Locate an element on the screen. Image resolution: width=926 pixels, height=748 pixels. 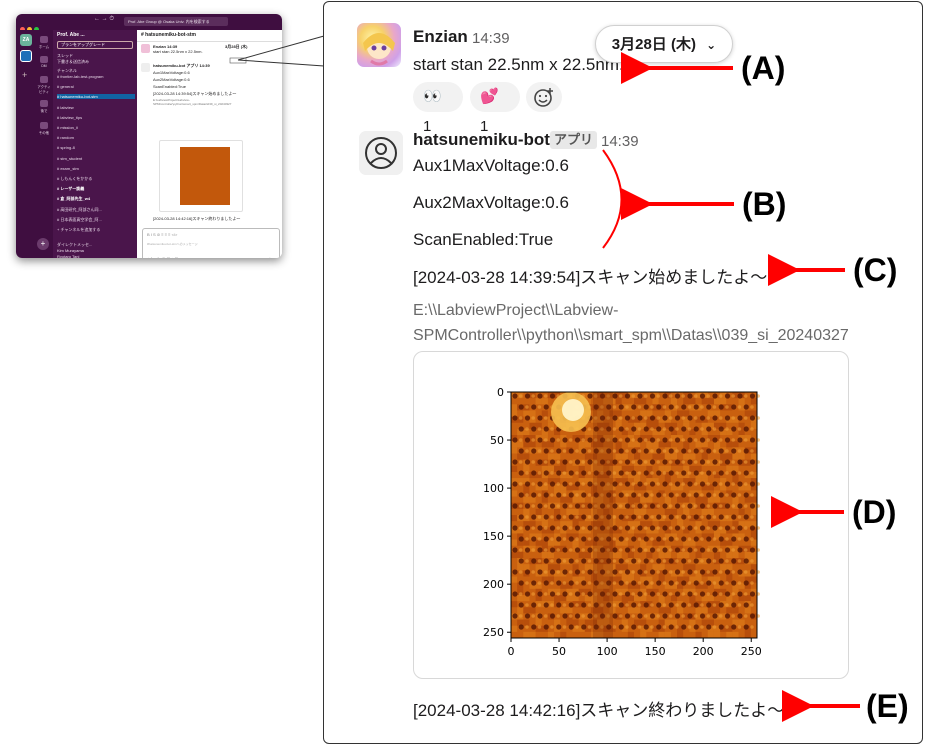
scan-start-message: [2024-03-28 14:39:54]スキャン始めましたよ～ is located at coordinates (590, 277).